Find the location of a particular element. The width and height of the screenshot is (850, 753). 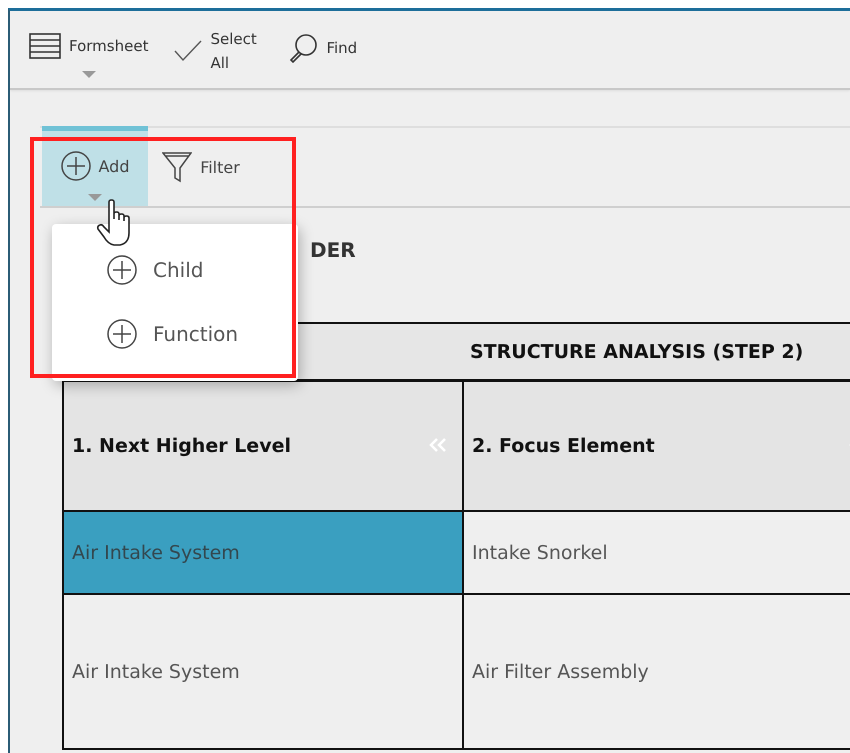

add-button: Add is located at coordinates (95, 166).